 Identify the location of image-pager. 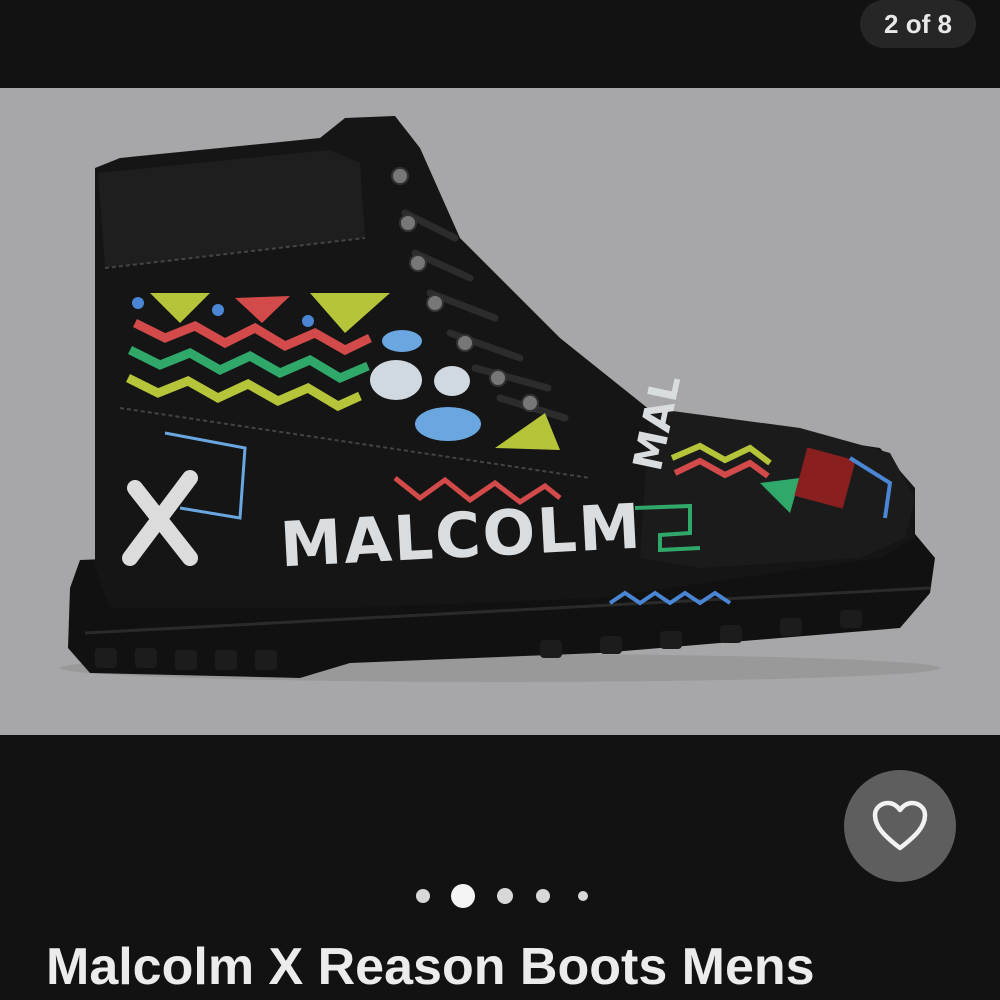
(505, 896).